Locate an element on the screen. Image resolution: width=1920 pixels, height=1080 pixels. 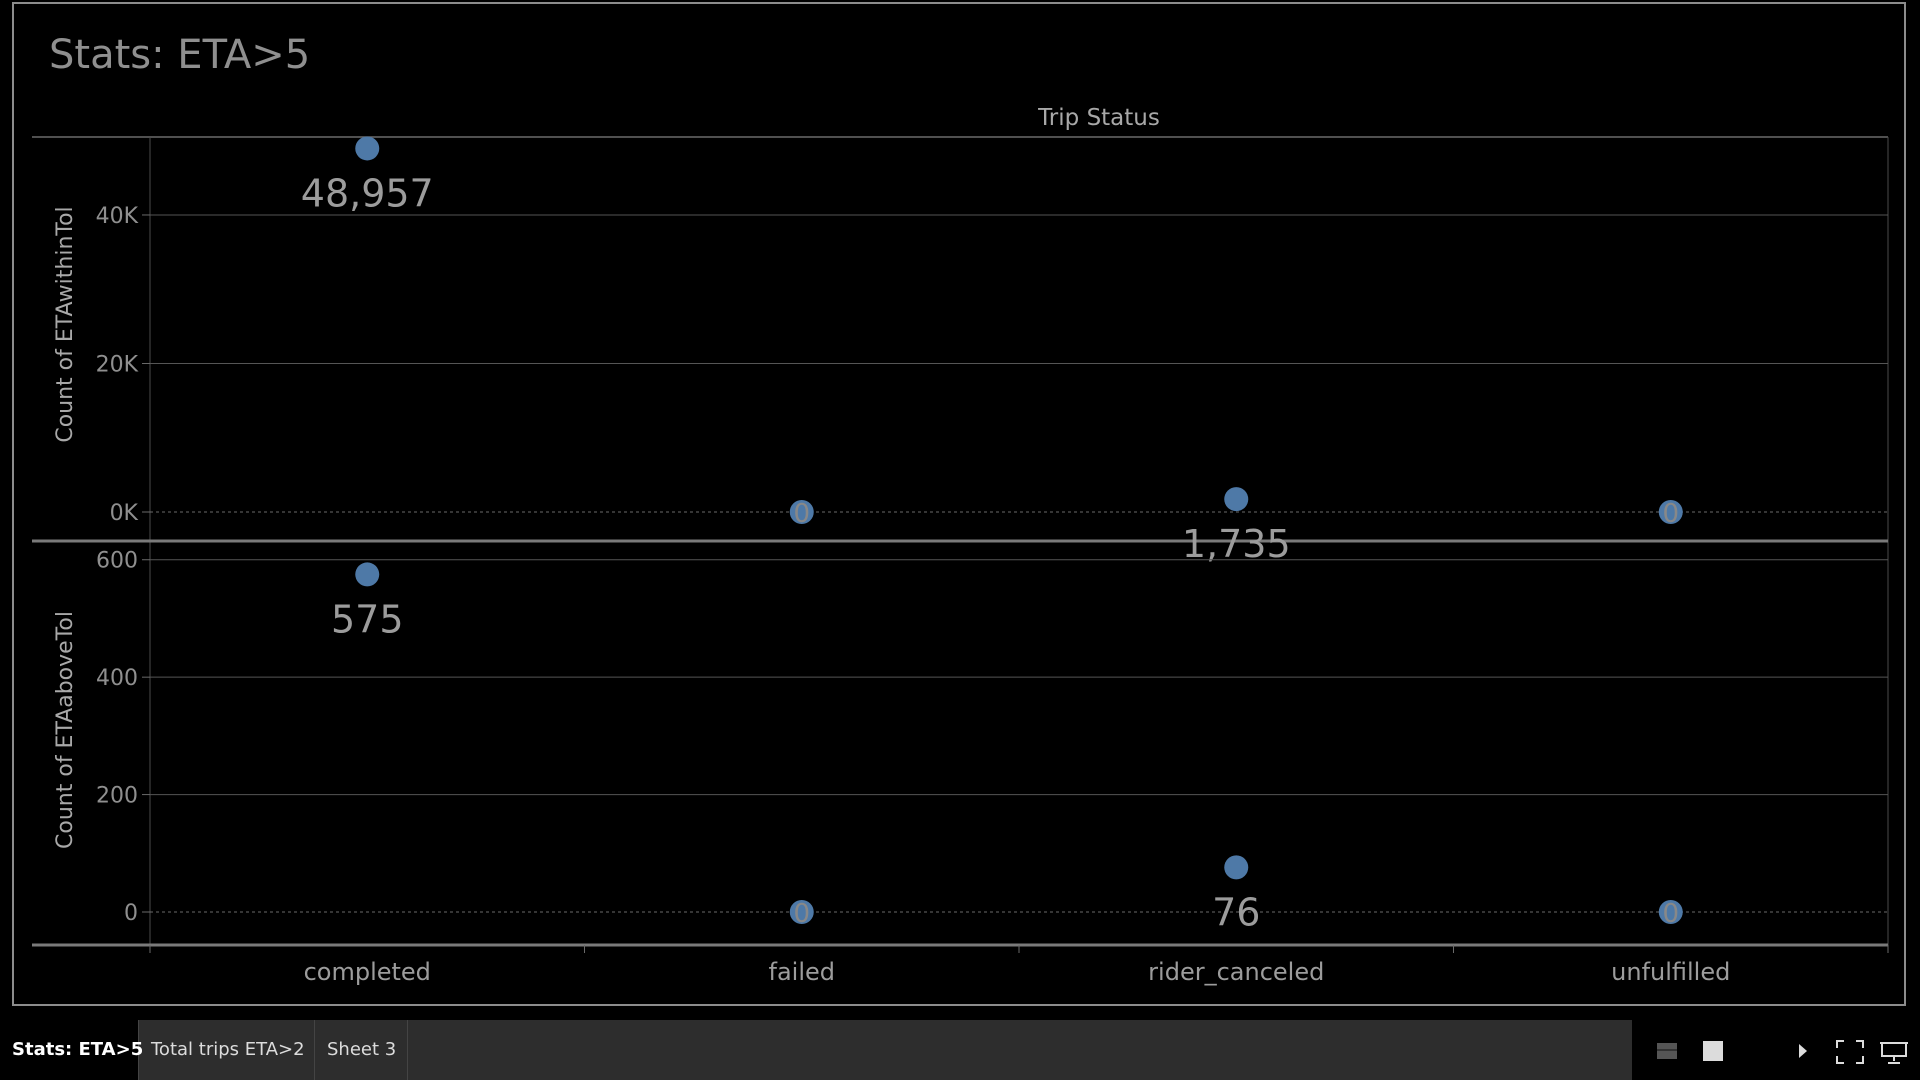
tab-sheet-3: Sheet 3 is located at coordinates (361, 1050).